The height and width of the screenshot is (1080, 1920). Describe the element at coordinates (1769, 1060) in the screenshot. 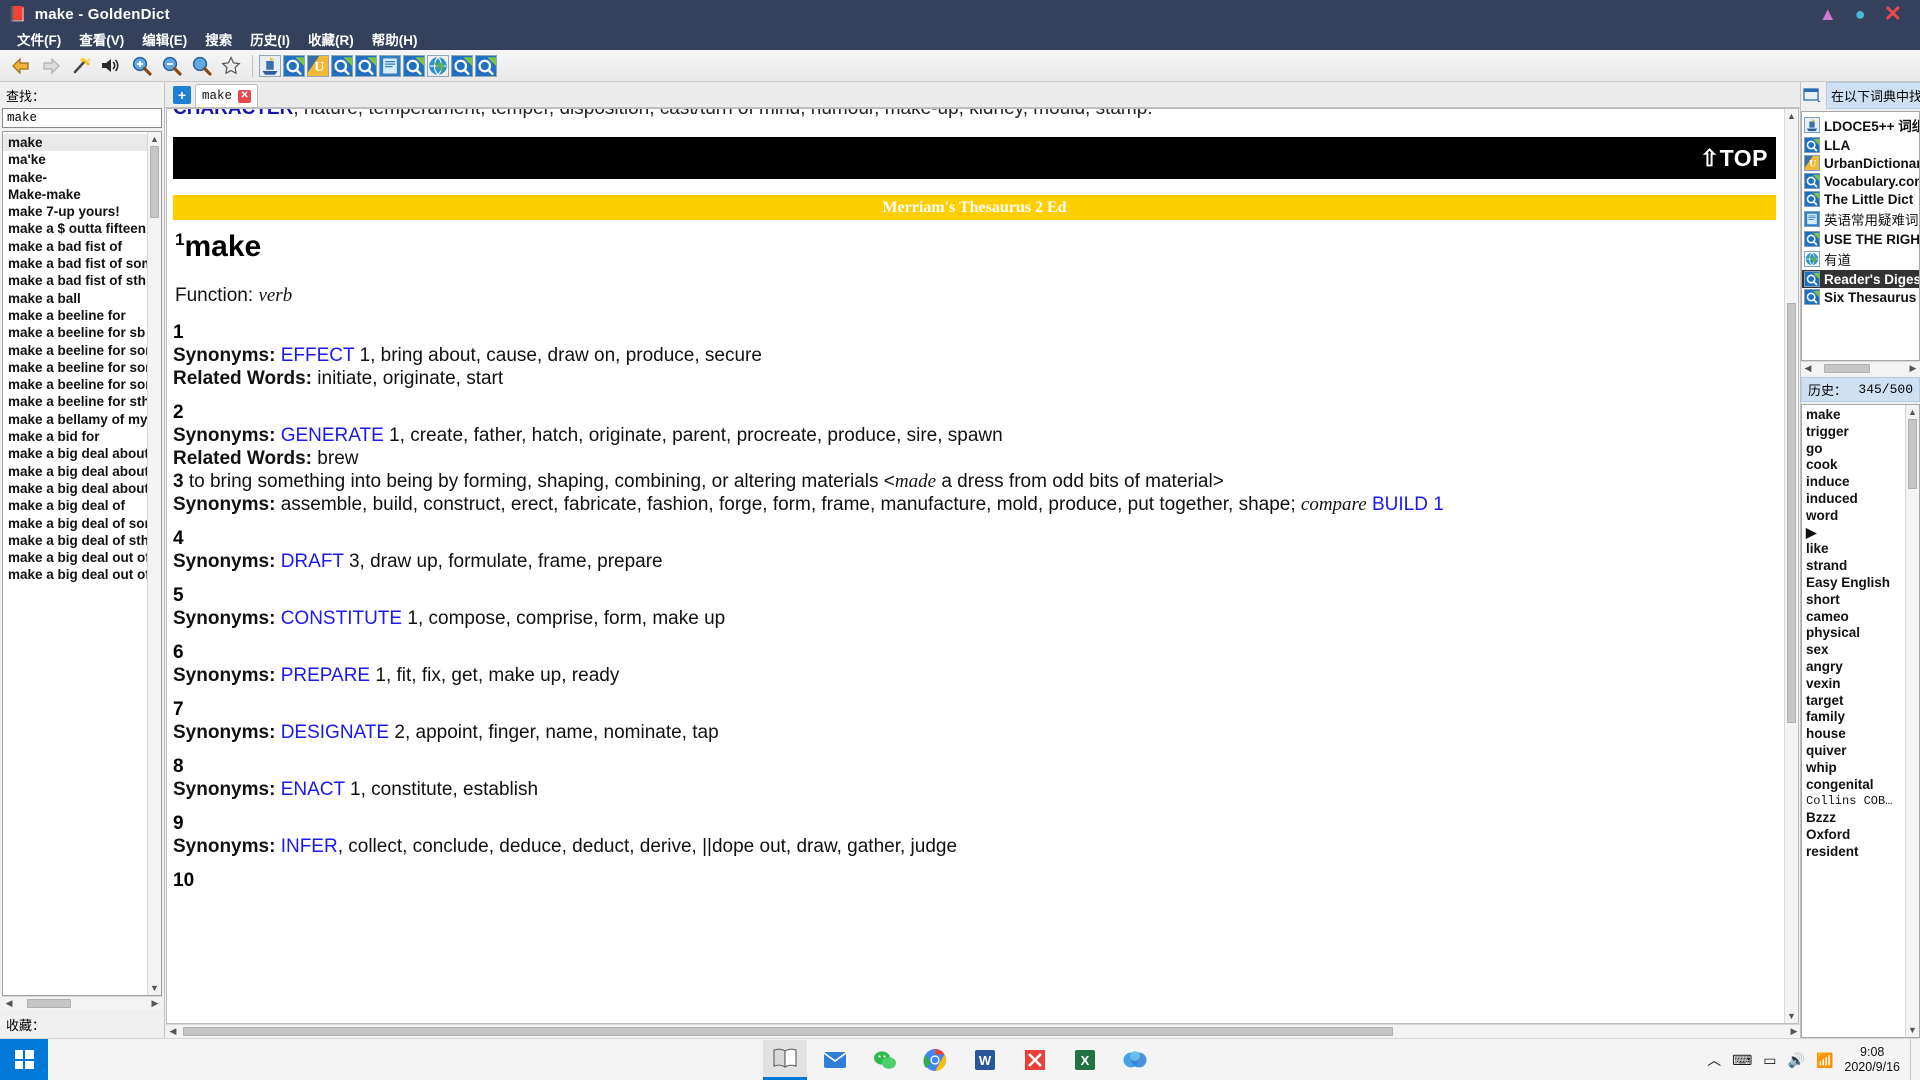

I see `tray-battery-icon: ▭` at that location.